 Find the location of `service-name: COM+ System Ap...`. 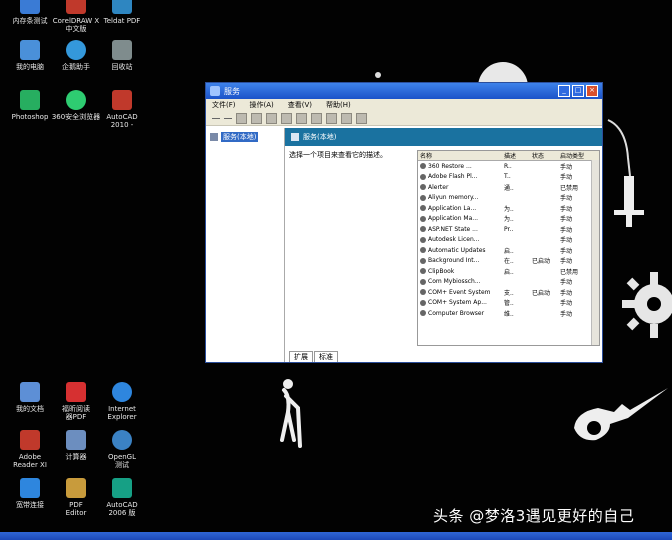

service-name: COM+ System Ap... is located at coordinates (457, 303).